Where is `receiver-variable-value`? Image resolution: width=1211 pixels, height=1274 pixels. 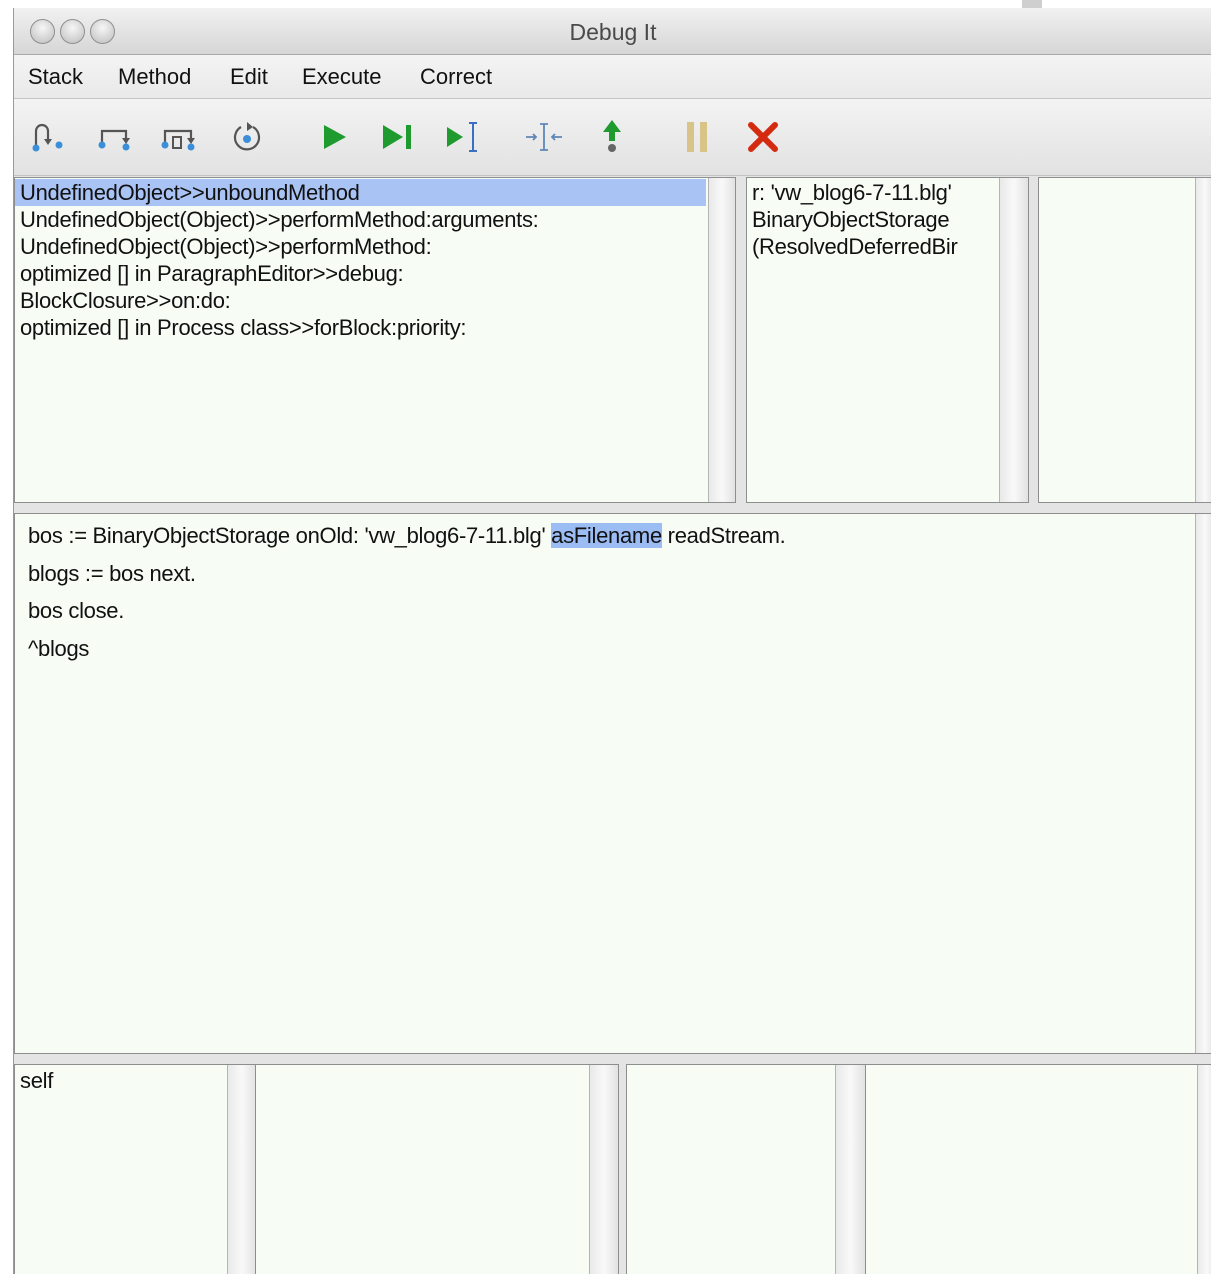
receiver-variable-value is located at coordinates (437, 1169).